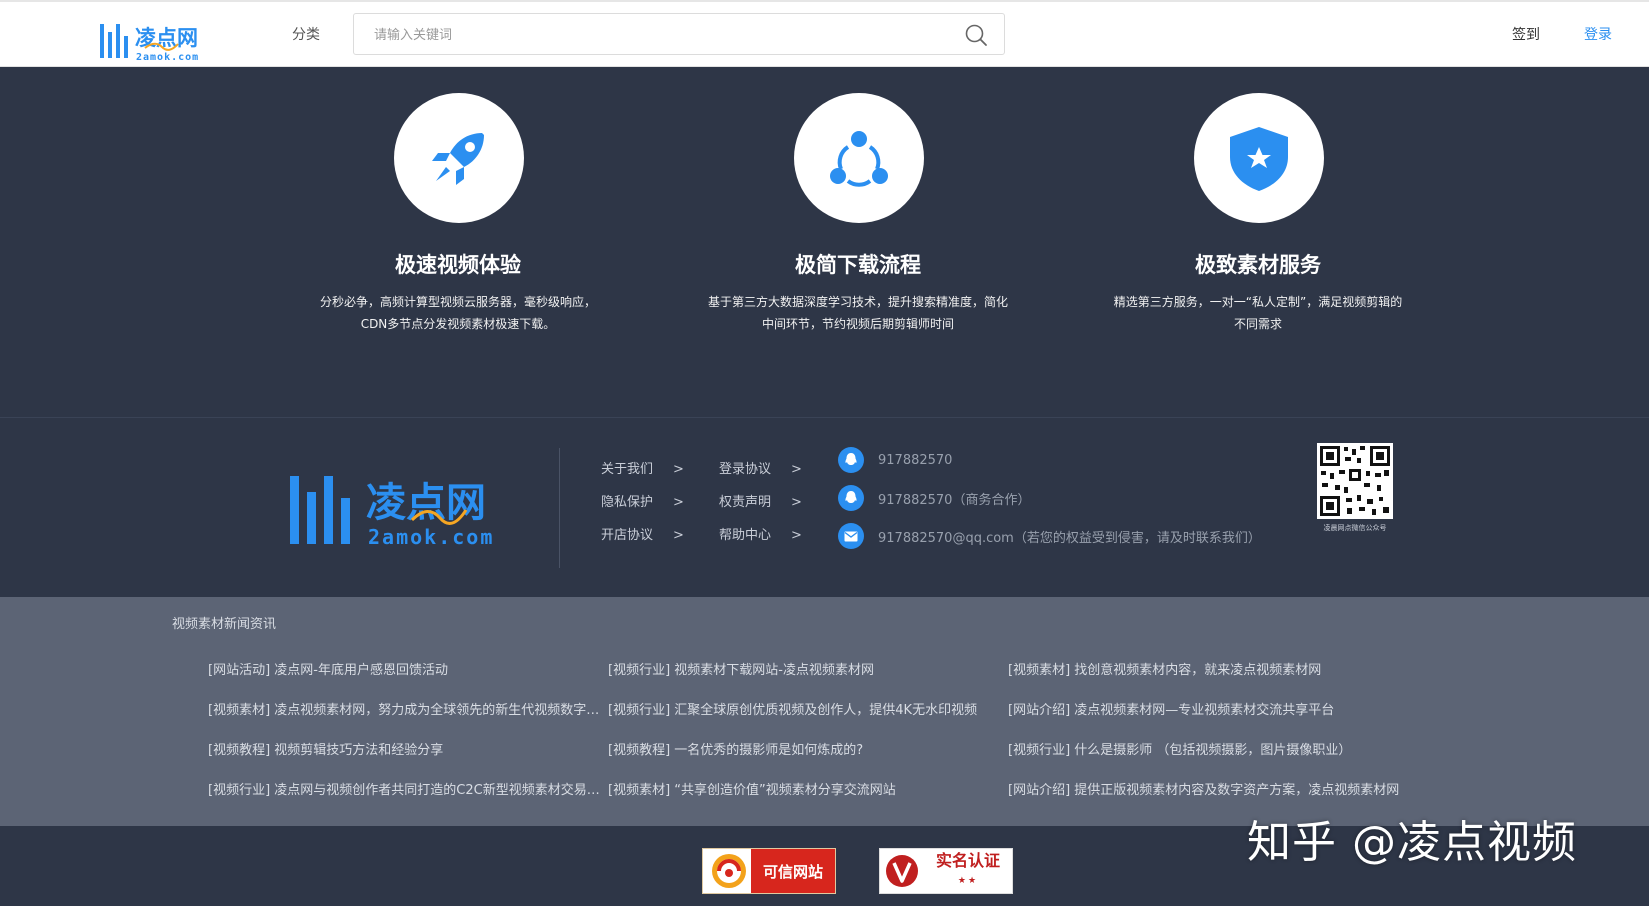 Image resolution: width=1649 pixels, height=906 pixels. I want to click on news-item: [视频素材] “共享创造价值”视频素材分享交流网站, so click(808, 788).